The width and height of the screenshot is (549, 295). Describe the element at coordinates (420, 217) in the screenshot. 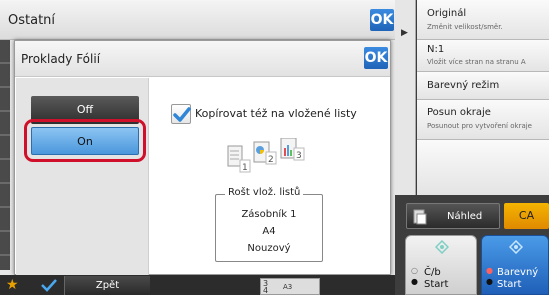

I see `preview-icon` at that location.